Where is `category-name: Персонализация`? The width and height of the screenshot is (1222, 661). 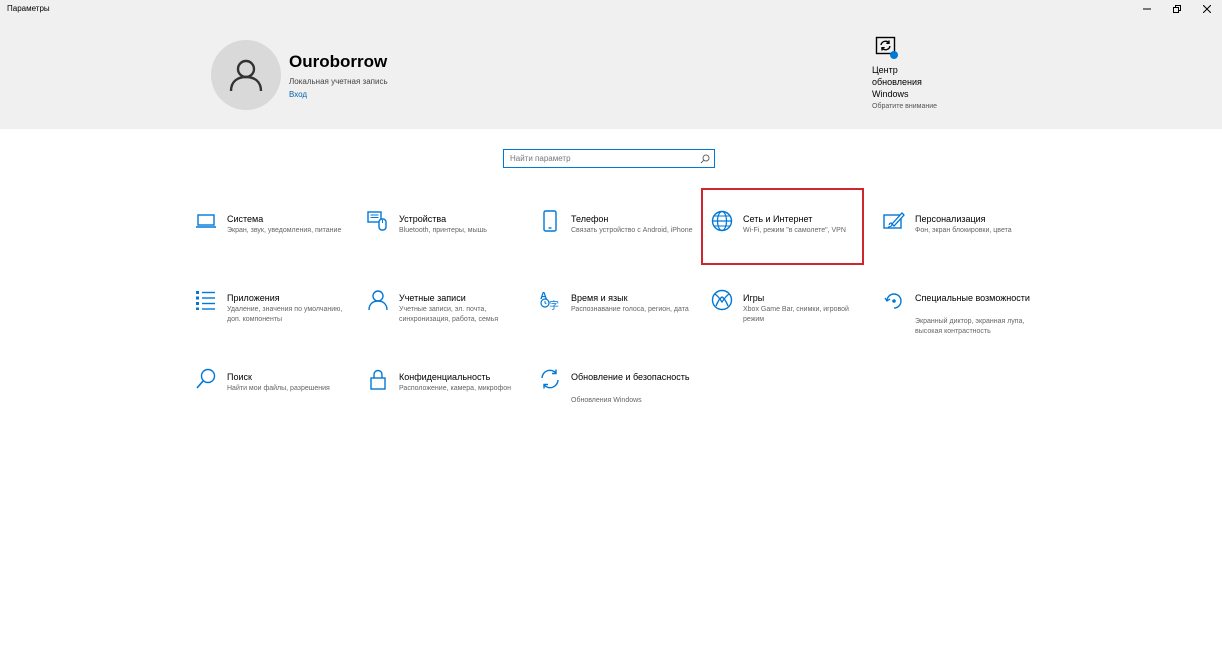
category-name: Персонализация is located at coordinates (950, 219).